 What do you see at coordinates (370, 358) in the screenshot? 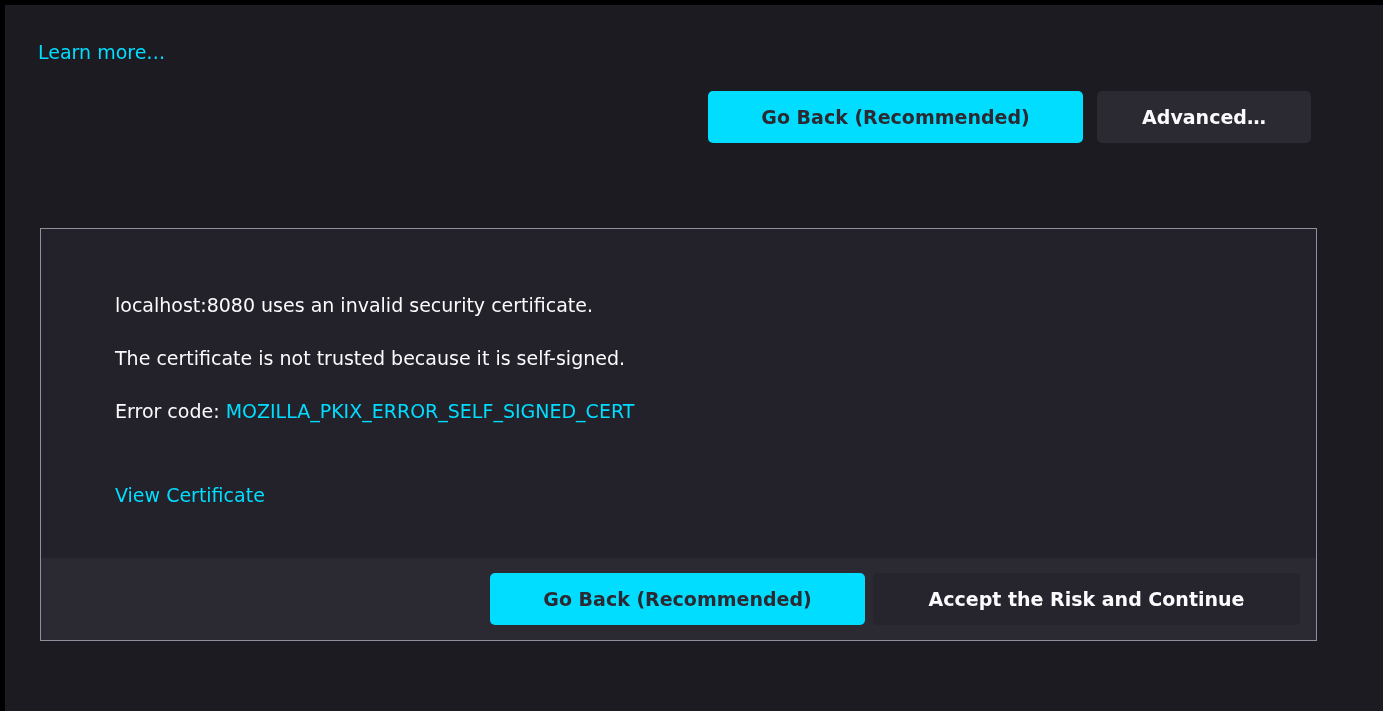
I see `message-text: The certificate is not trusted because it is self-signed.` at bounding box center [370, 358].